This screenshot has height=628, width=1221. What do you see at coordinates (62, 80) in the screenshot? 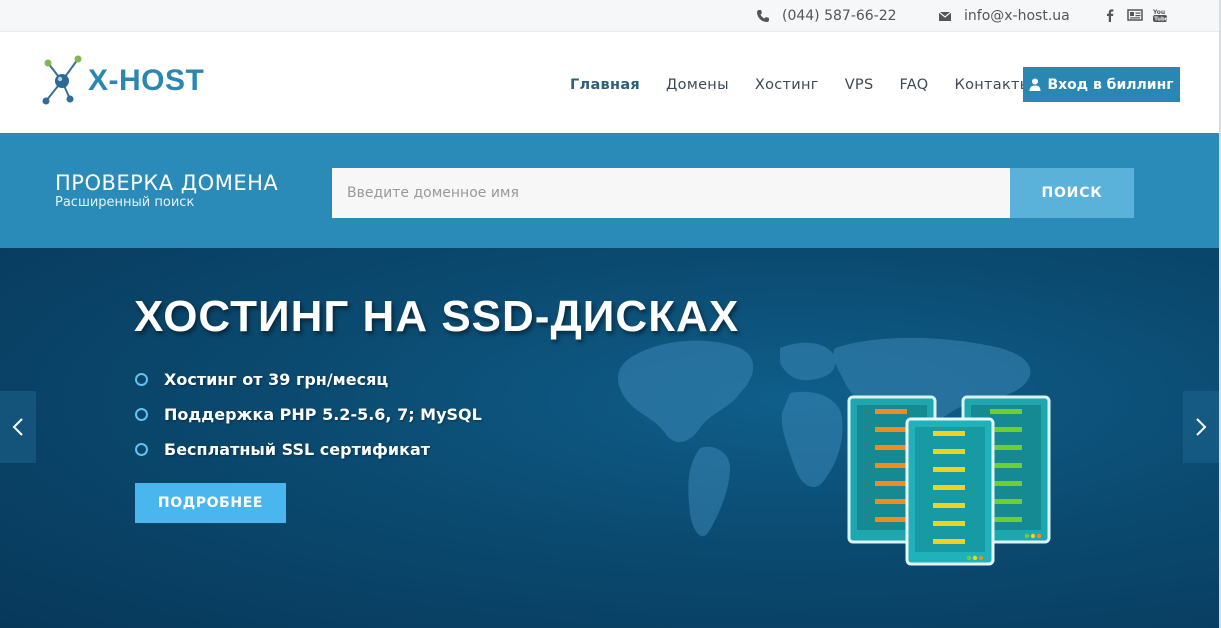
I see `molecule-logo-icon` at bounding box center [62, 80].